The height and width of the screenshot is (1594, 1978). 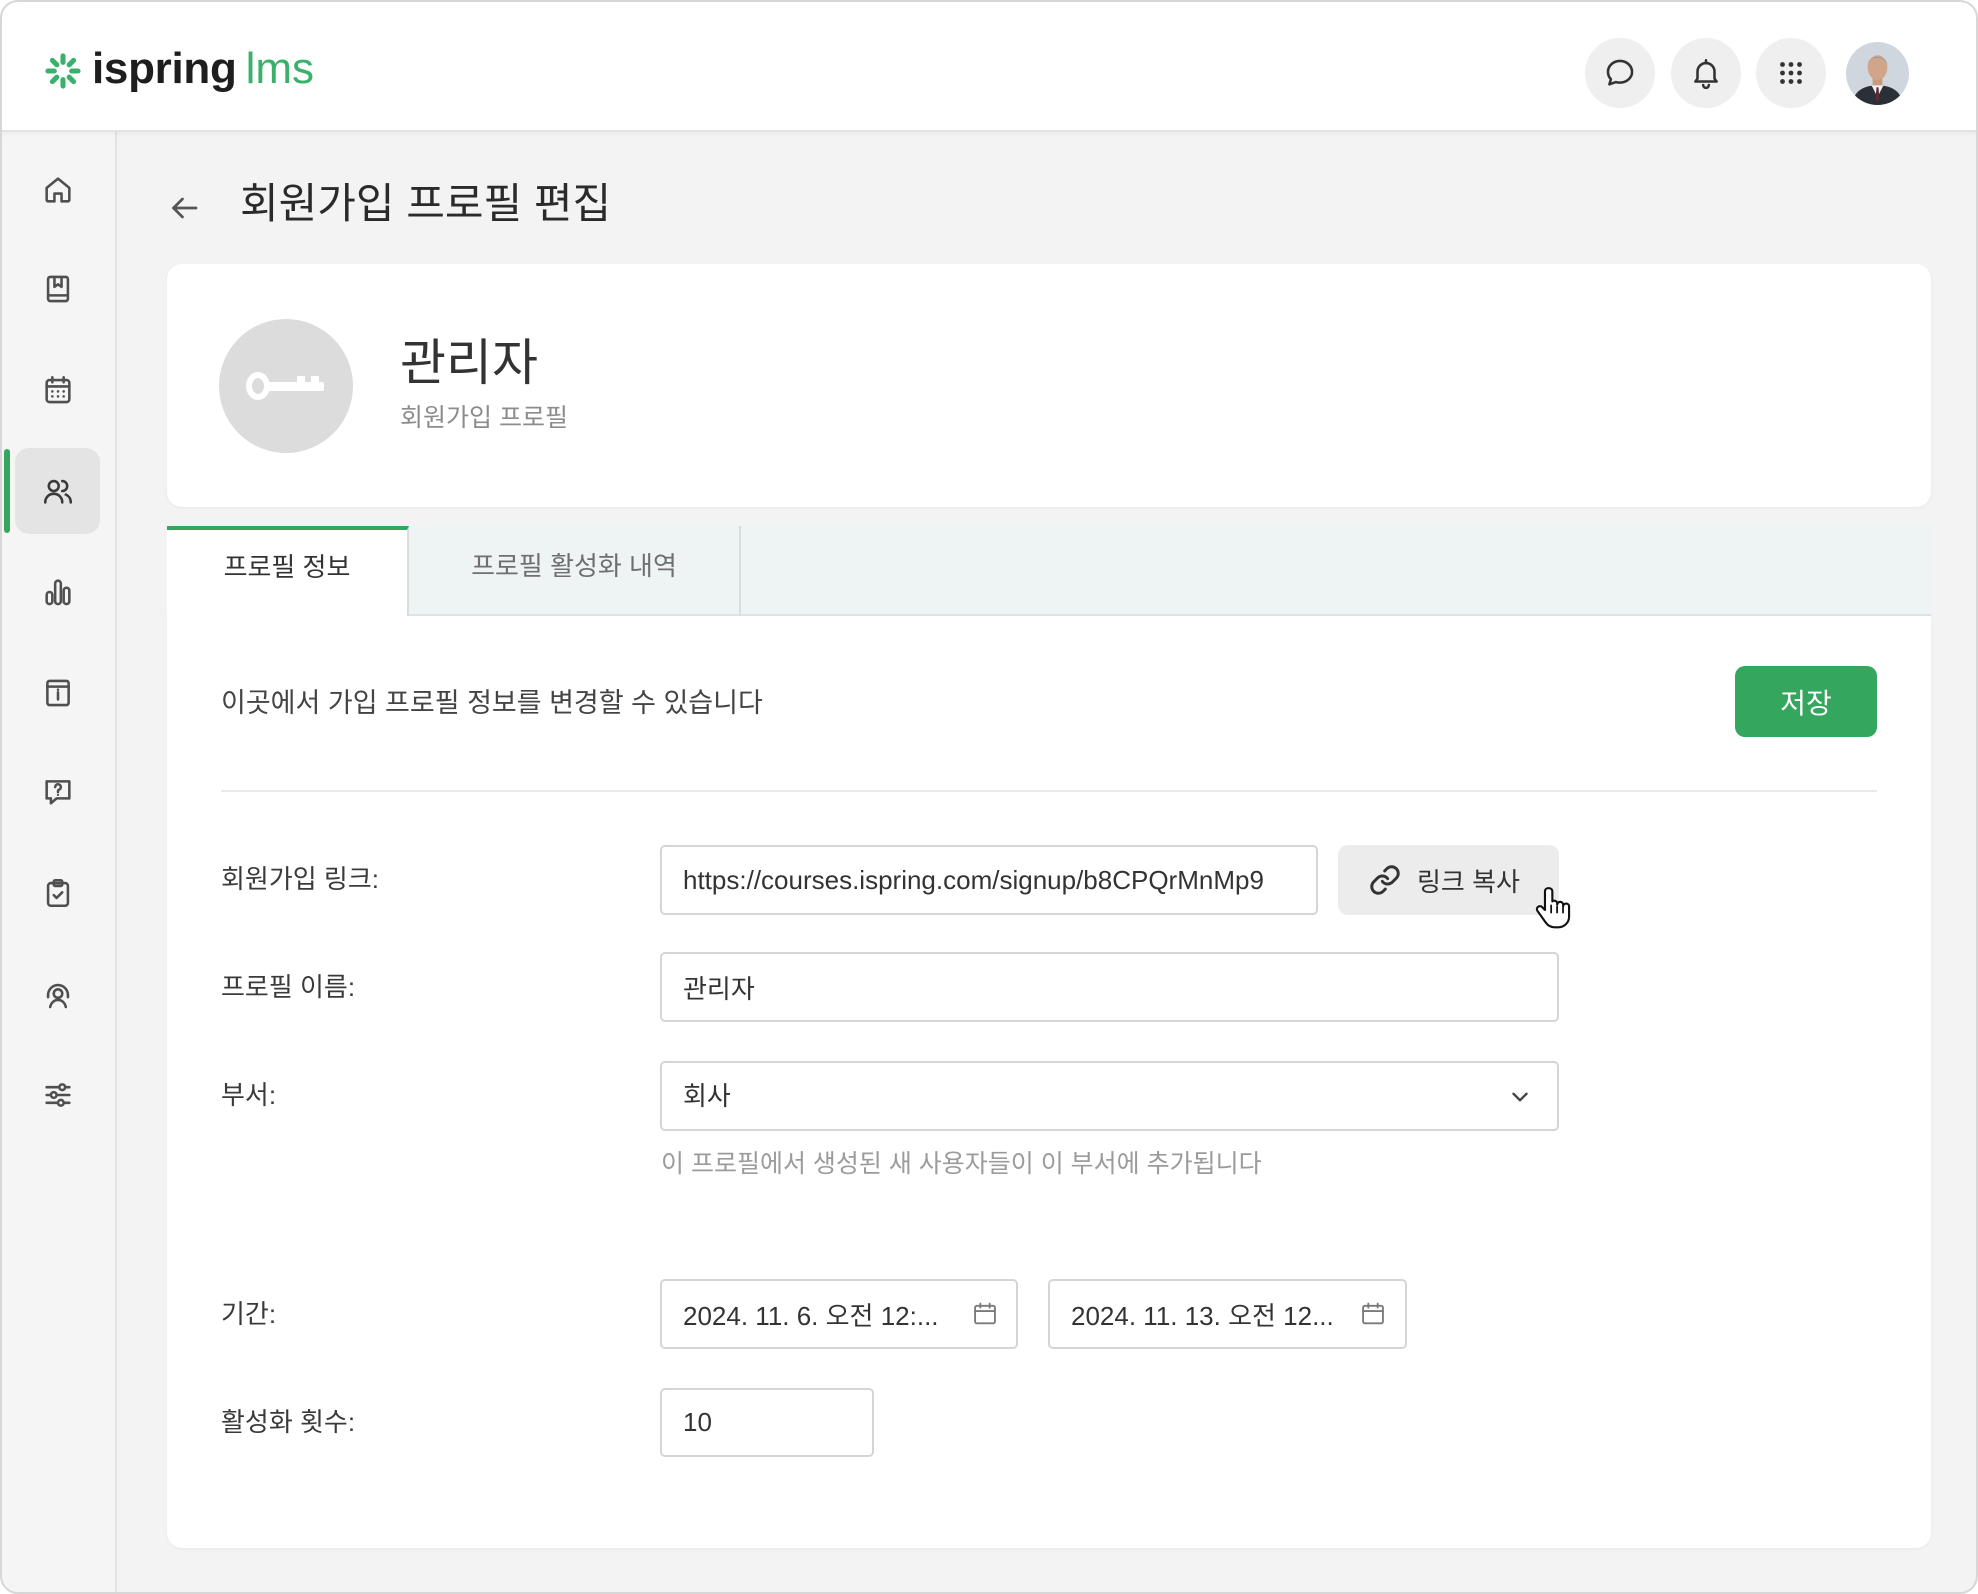 I want to click on divider, so click(x=1049, y=791).